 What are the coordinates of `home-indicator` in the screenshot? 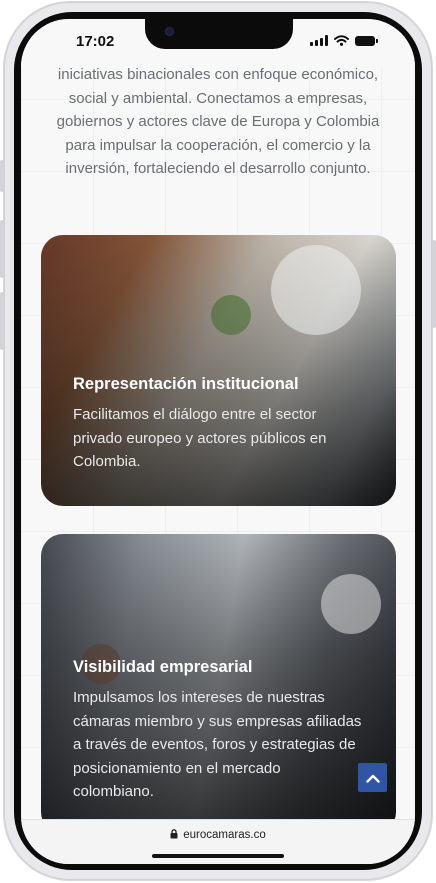 It's located at (218, 856).